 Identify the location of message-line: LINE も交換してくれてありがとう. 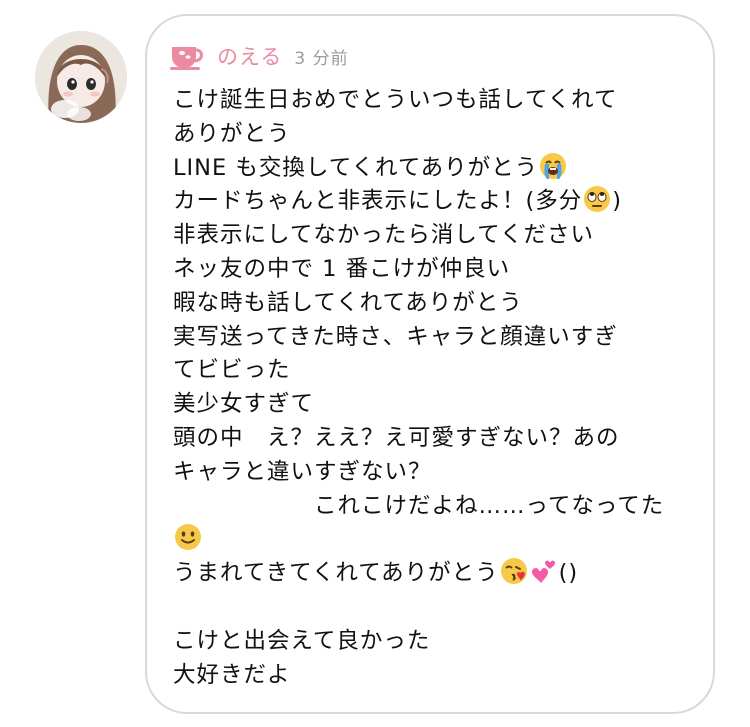
(438, 169).